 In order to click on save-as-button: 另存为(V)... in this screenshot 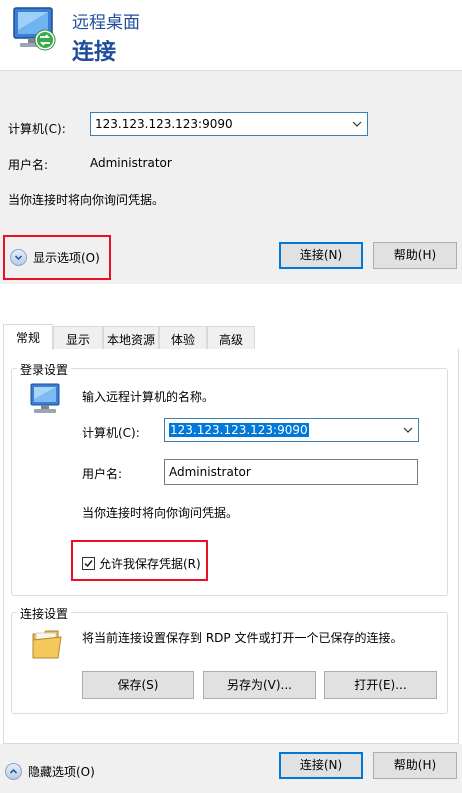, I will do `click(259, 685)`.